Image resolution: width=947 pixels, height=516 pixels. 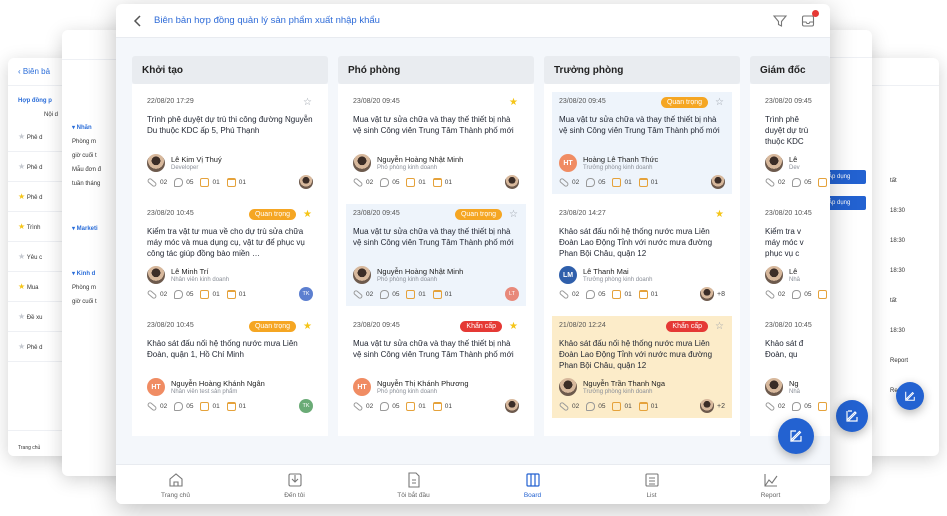 What do you see at coordinates (304, 406) in the screenshot?
I see `participants: TK` at bounding box center [304, 406].